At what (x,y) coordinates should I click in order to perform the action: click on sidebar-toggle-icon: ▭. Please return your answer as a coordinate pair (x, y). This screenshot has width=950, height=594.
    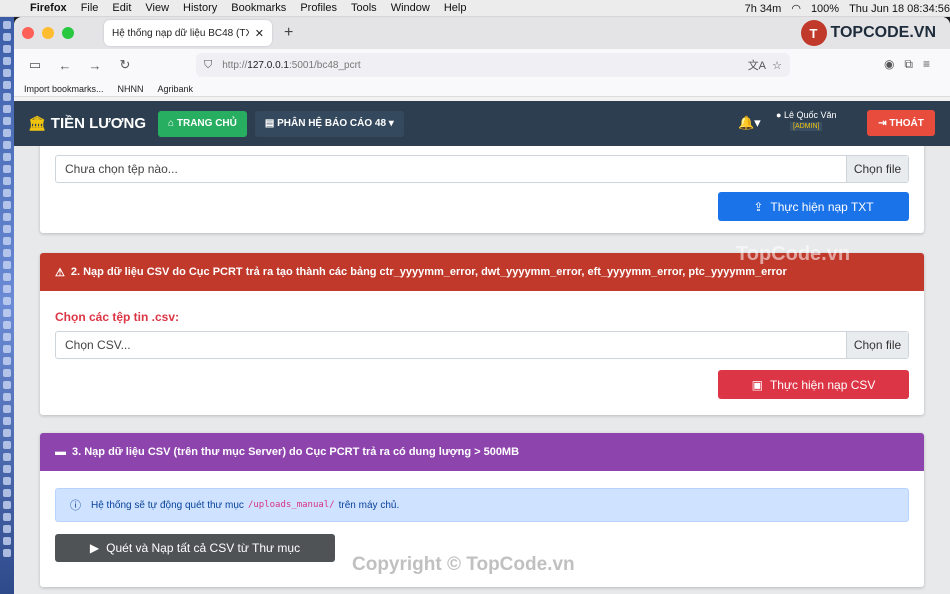
    Looking at the image, I should click on (35, 65).